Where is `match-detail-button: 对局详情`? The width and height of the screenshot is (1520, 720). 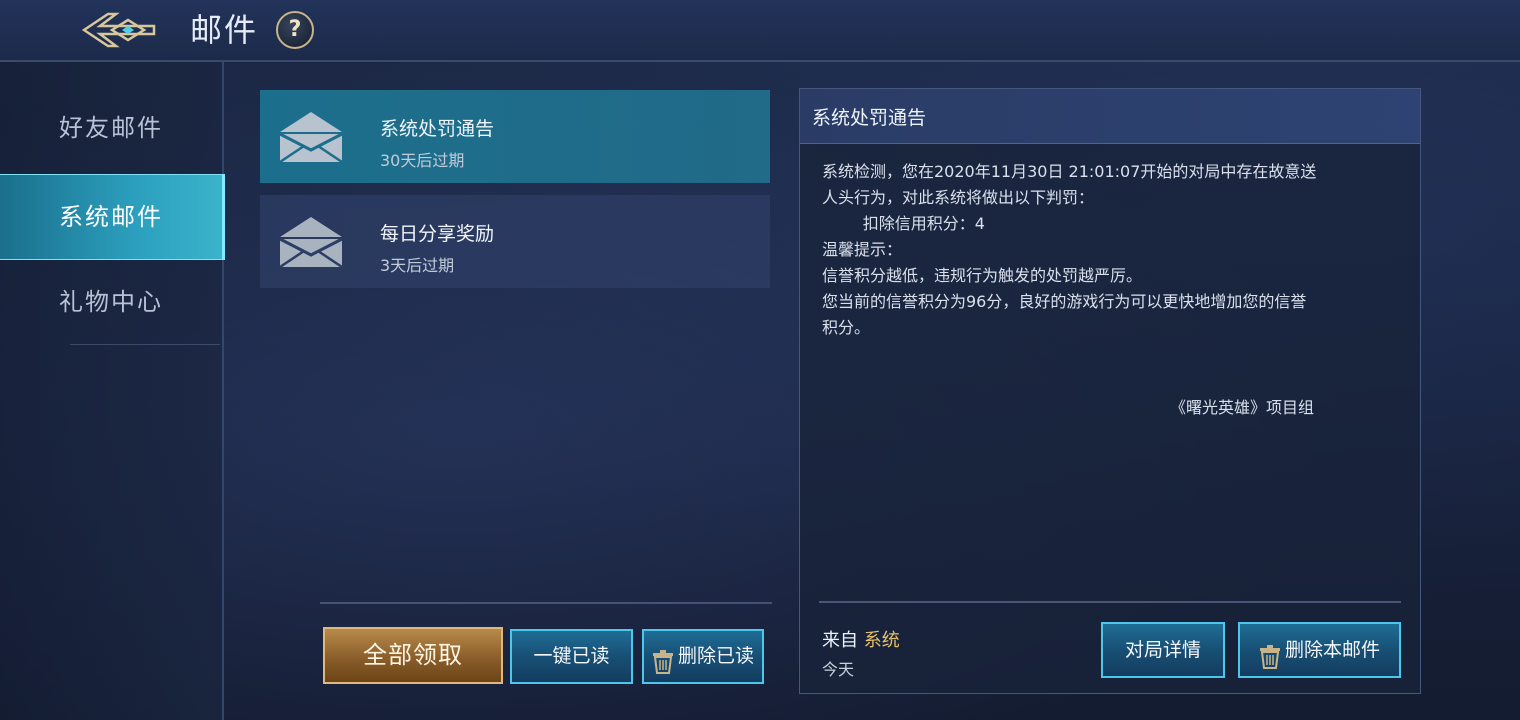
match-detail-button: 对局详情 is located at coordinates (1163, 650).